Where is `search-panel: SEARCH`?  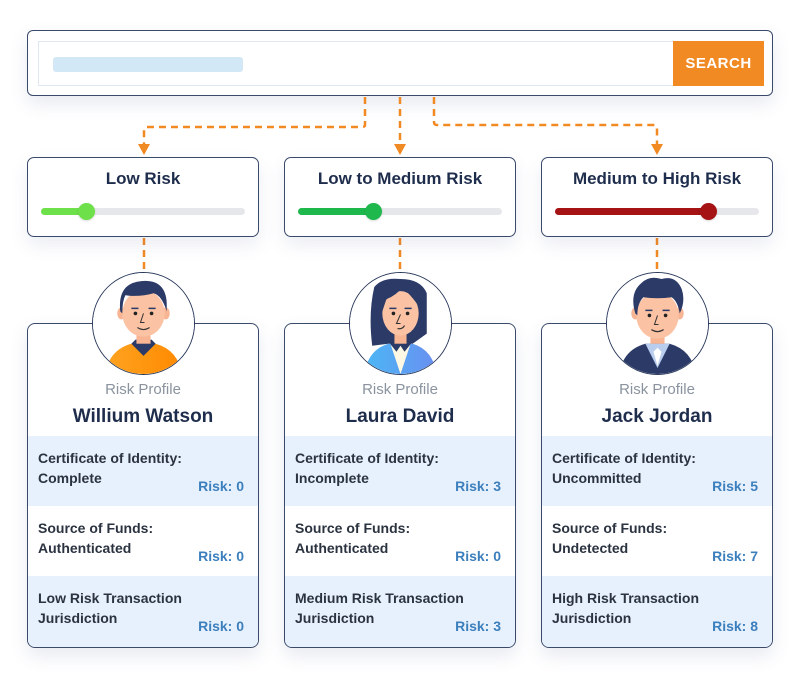
search-panel: SEARCH is located at coordinates (400, 63).